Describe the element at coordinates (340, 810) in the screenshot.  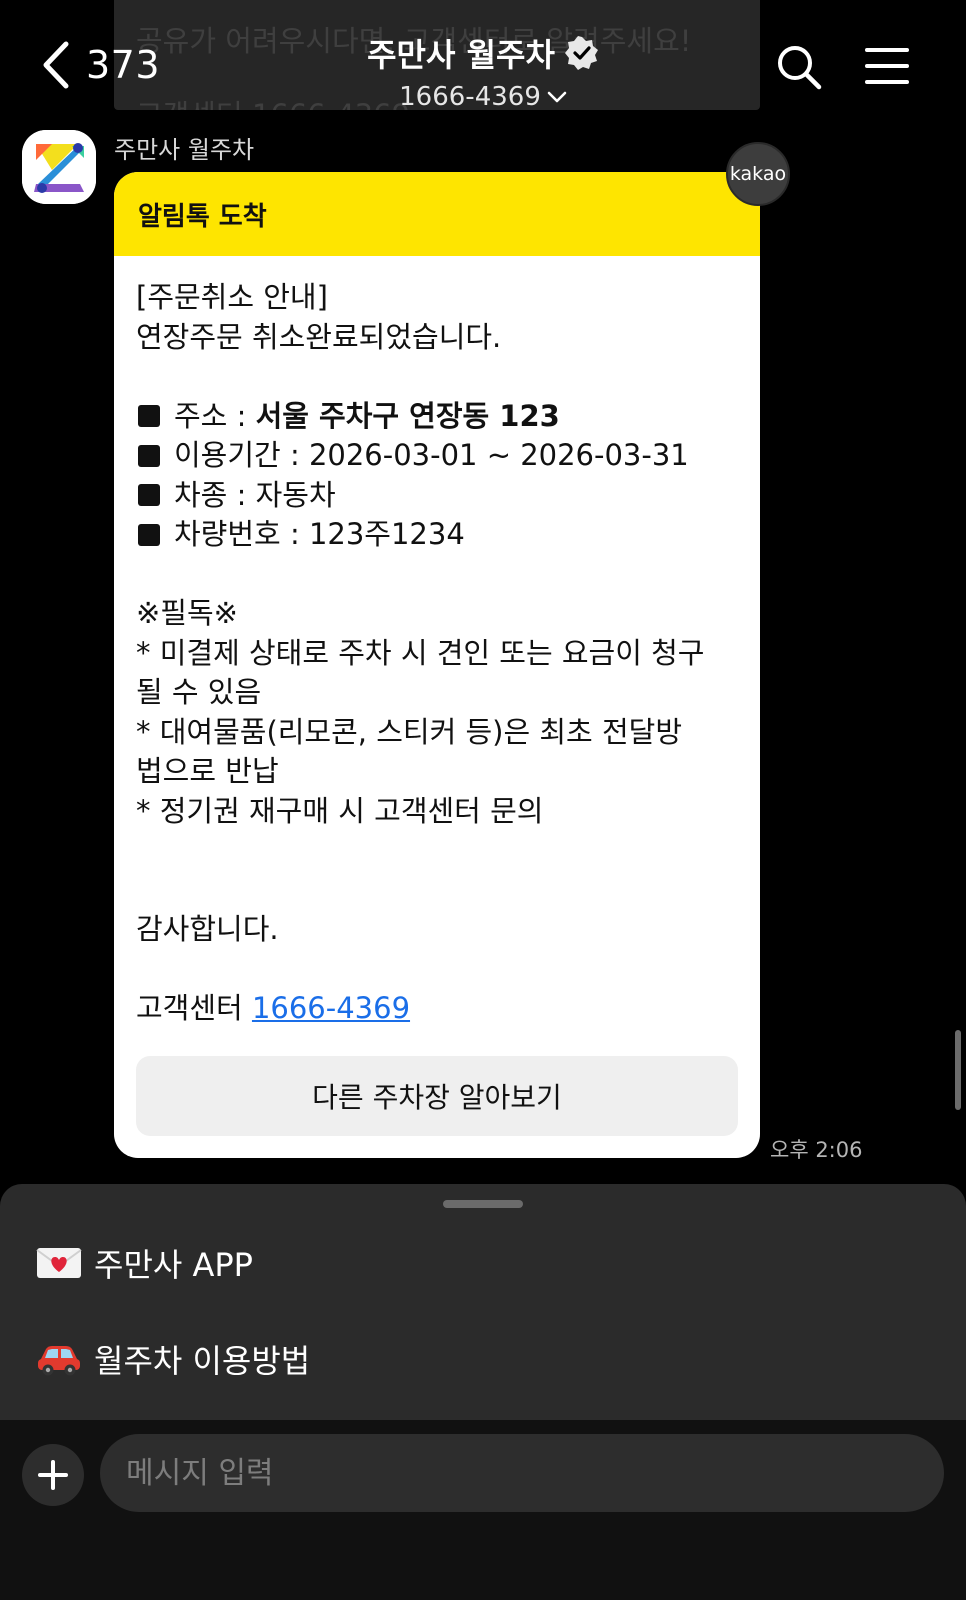
I see `notice-line: * 정기권 재구매 시 고객센터 문의` at that location.